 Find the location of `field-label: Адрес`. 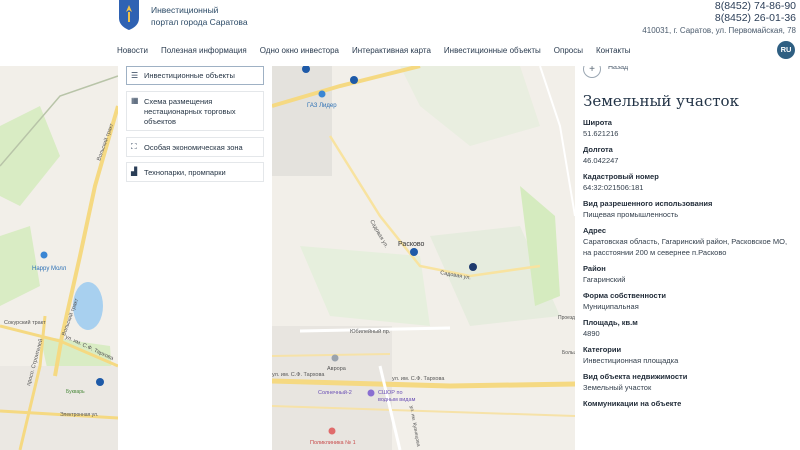

field-label: Адрес is located at coordinates (595, 230).